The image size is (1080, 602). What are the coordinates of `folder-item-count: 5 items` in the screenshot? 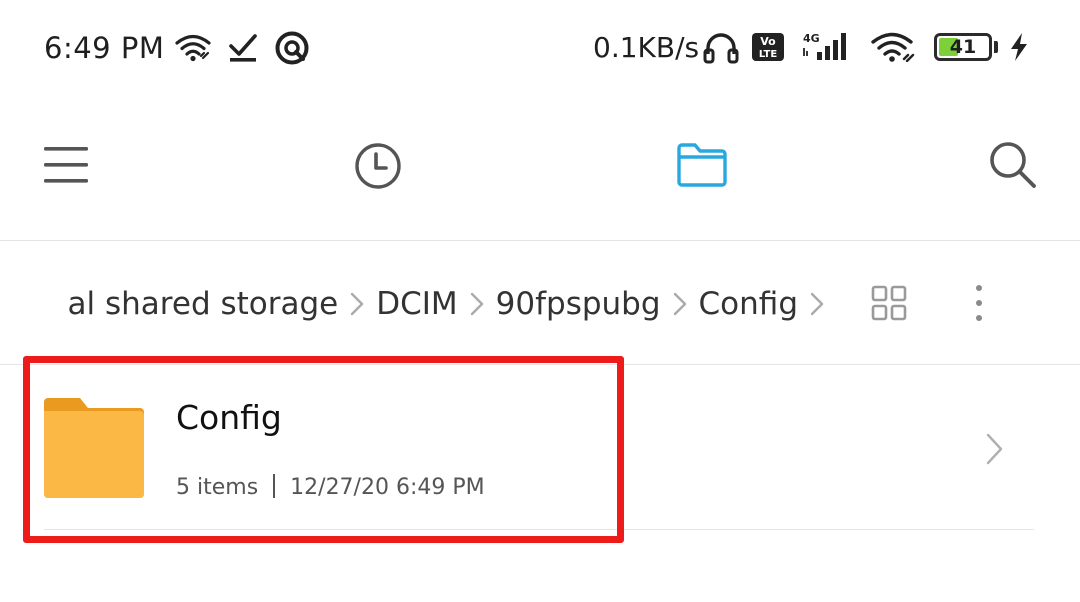 It's located at (217, 487).